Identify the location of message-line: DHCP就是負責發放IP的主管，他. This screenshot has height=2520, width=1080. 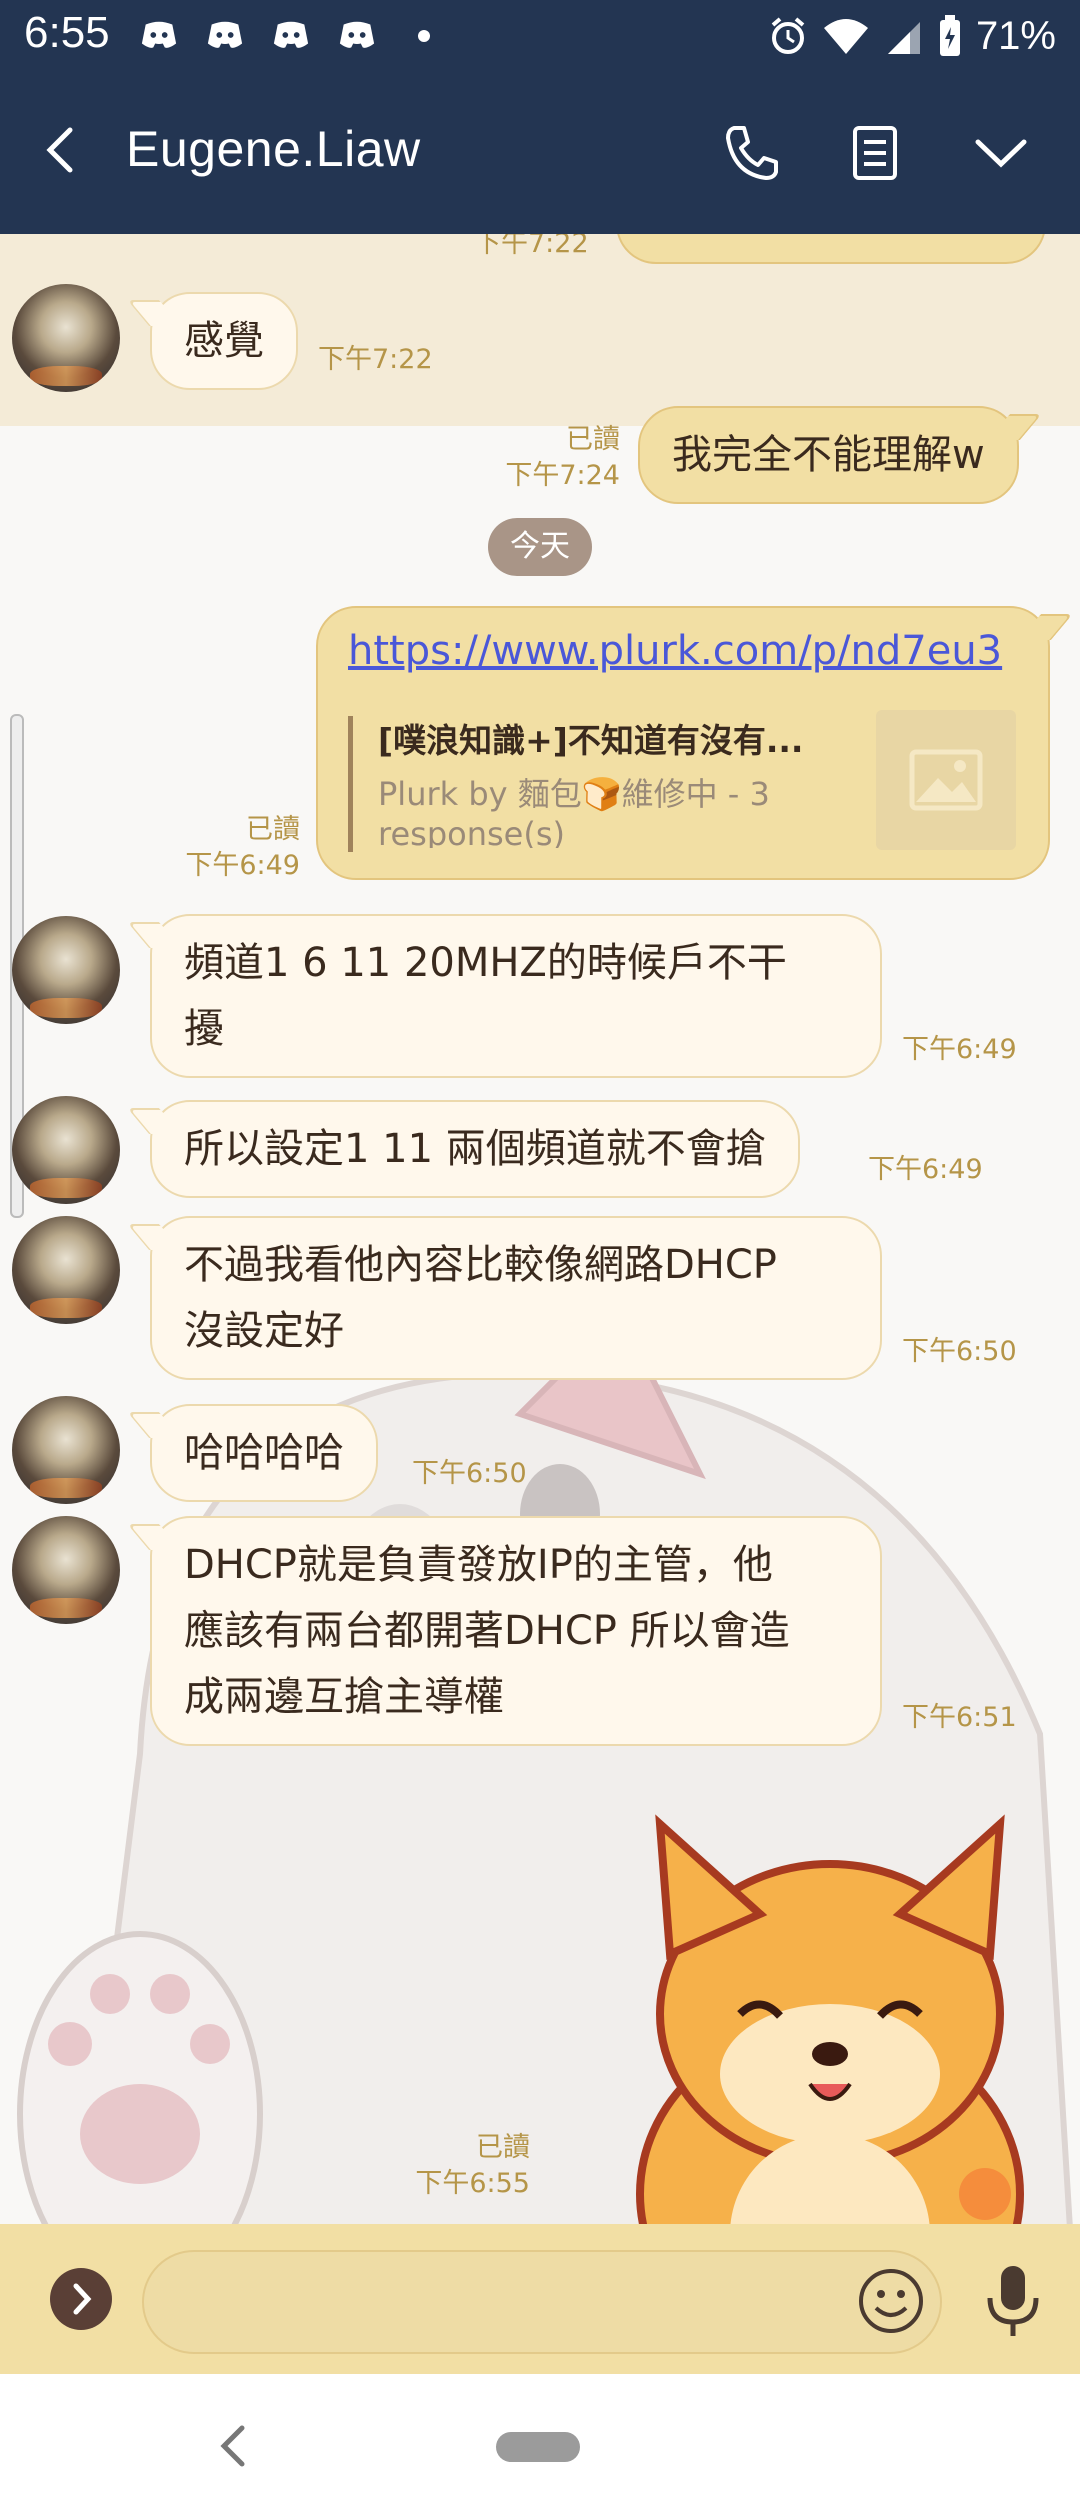
(478, 1565).